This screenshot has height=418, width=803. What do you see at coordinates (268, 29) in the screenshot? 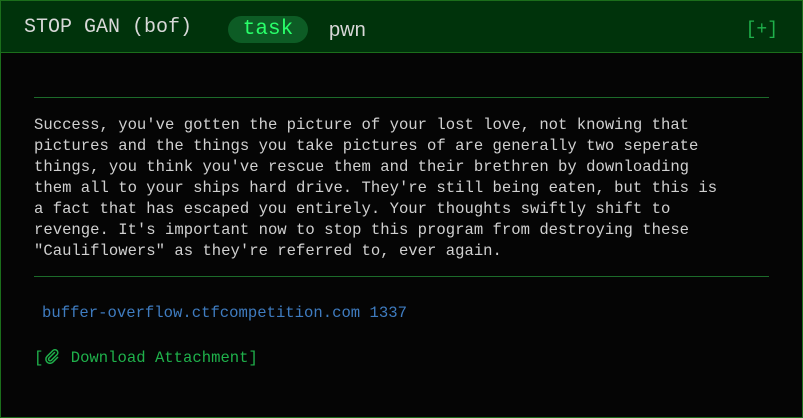
I see `task-badge: task` at bounding box center [268, 29].